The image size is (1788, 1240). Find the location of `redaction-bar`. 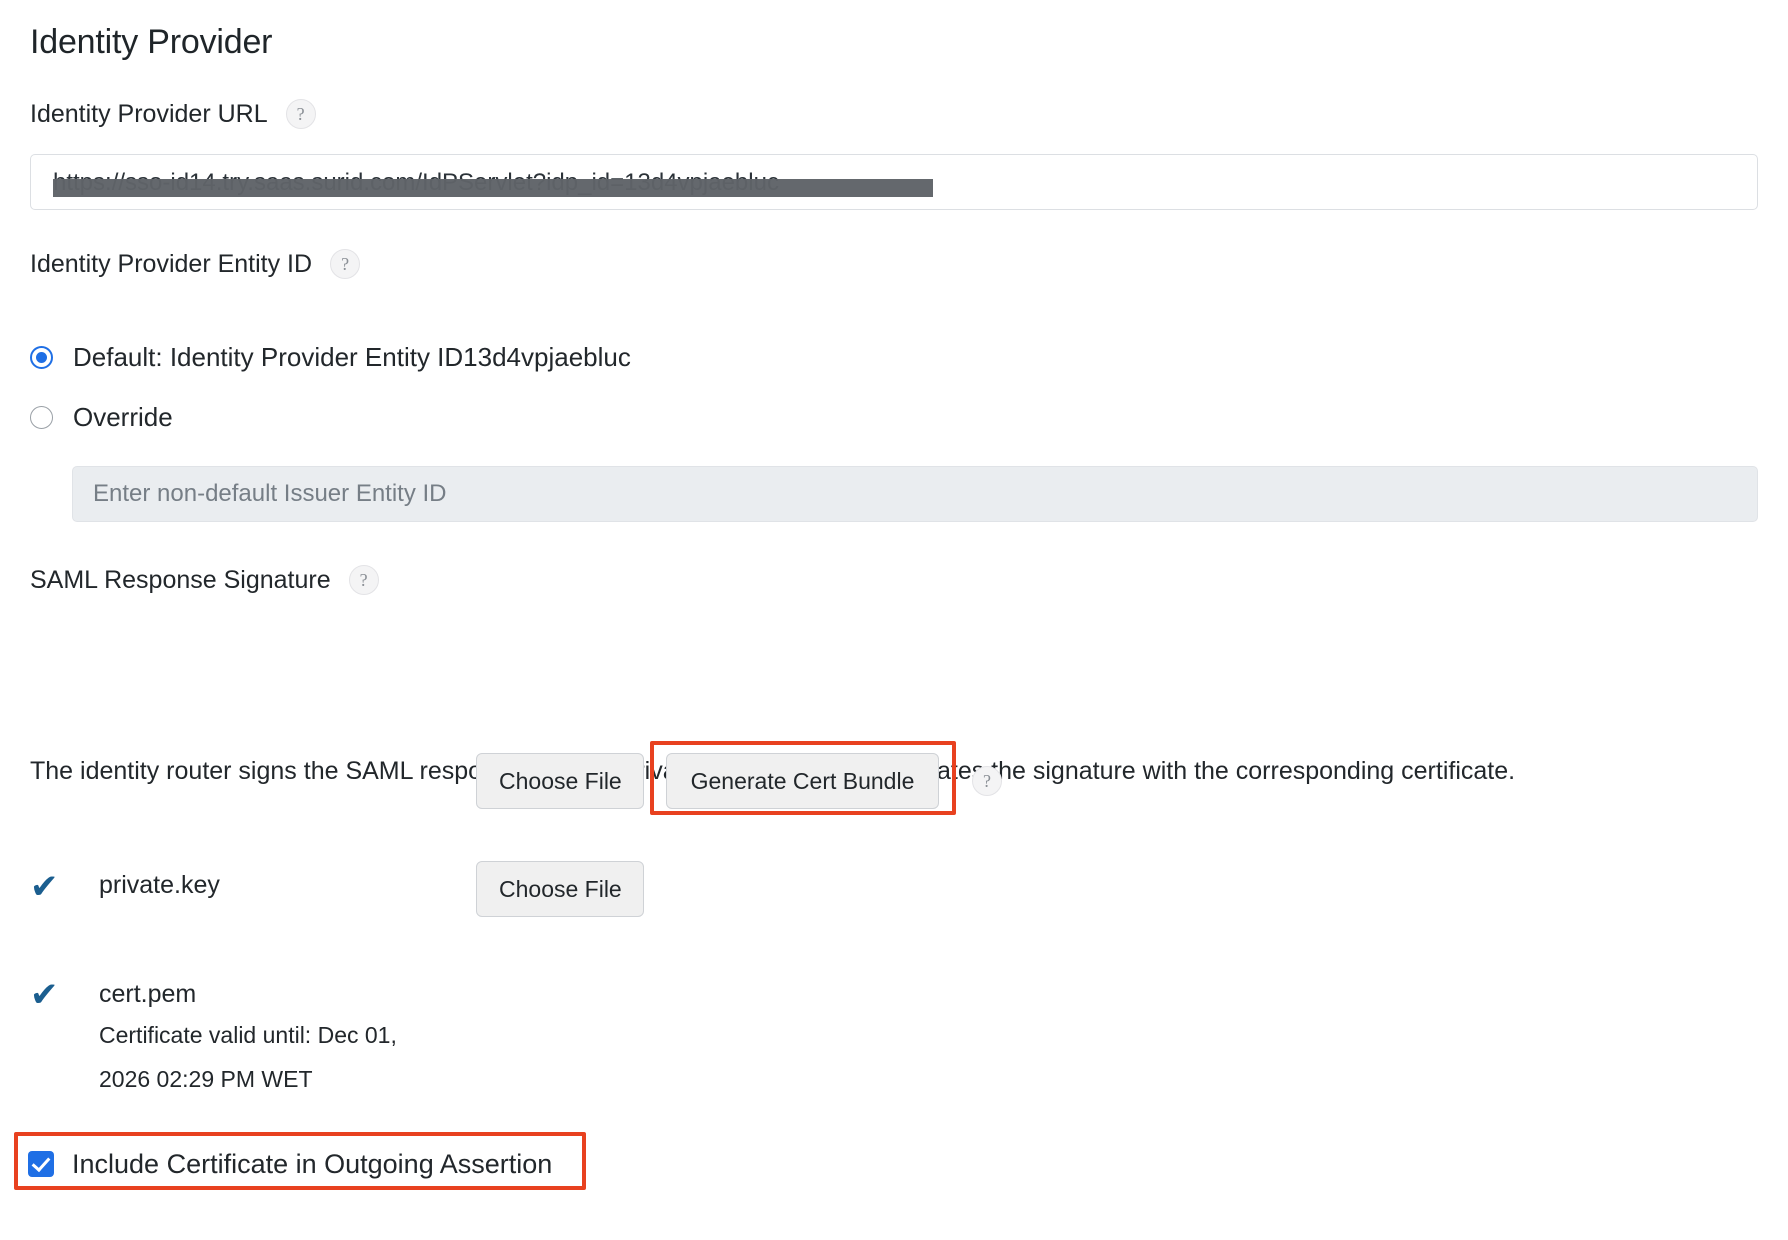

redaction-bar is located at coordinates (493, 188).